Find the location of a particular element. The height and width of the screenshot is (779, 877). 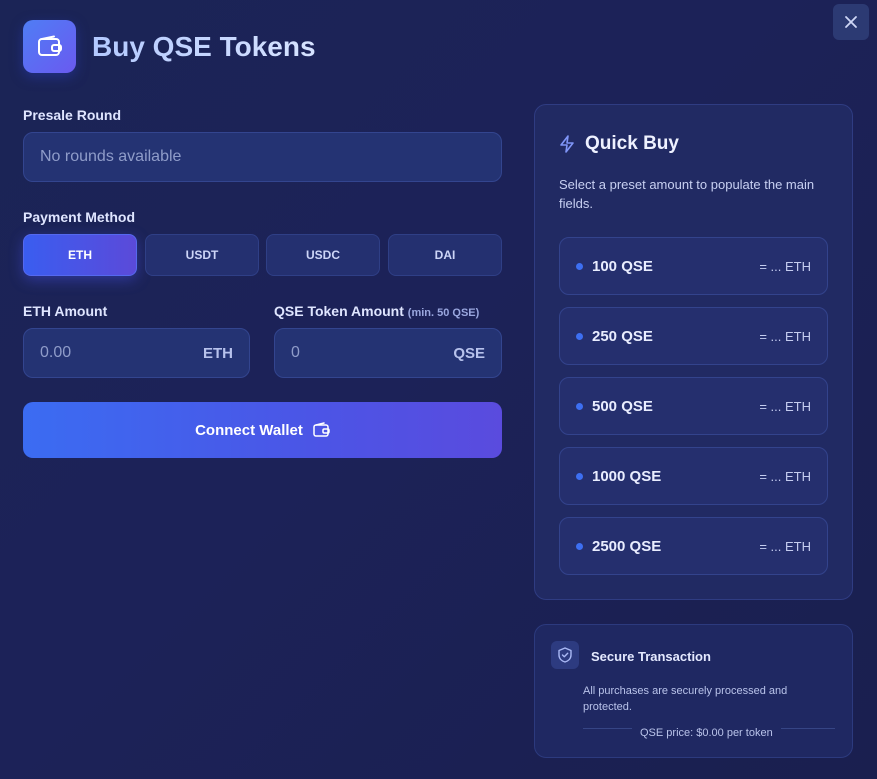

qse-amount-placeholder: 0 is located at coordinates (295, 352).